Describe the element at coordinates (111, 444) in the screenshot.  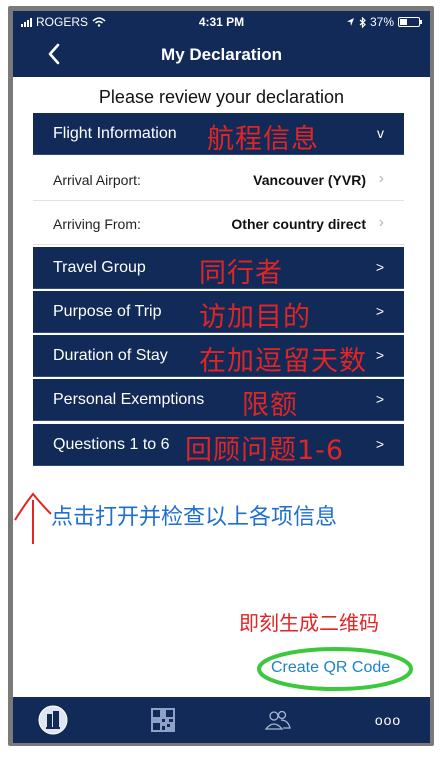
I see `questions-label: Questions 1 to 6` at that location.